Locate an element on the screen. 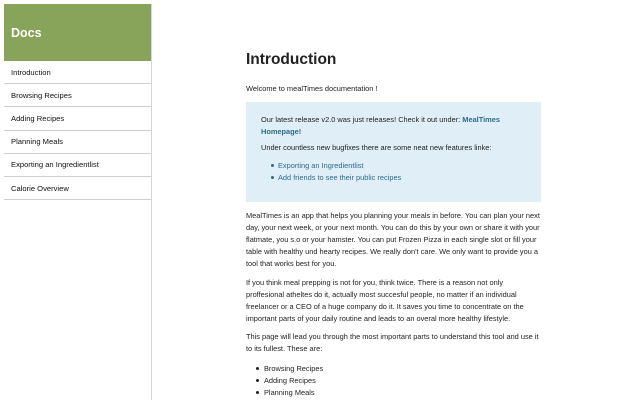  sidebar-item-introduction: Introduction is located at coordinates (77, 73).